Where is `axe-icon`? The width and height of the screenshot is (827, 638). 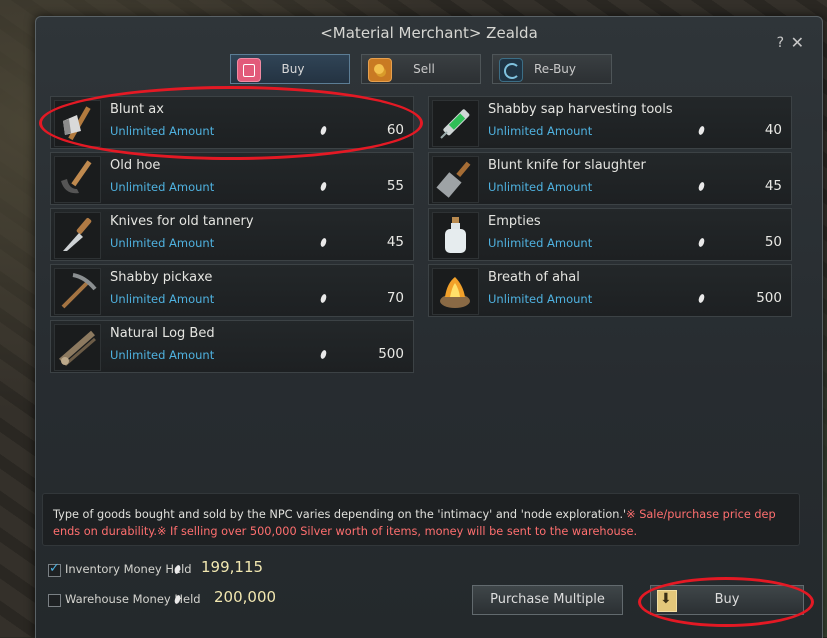 axe-icon is located at coordinates (77, 123).